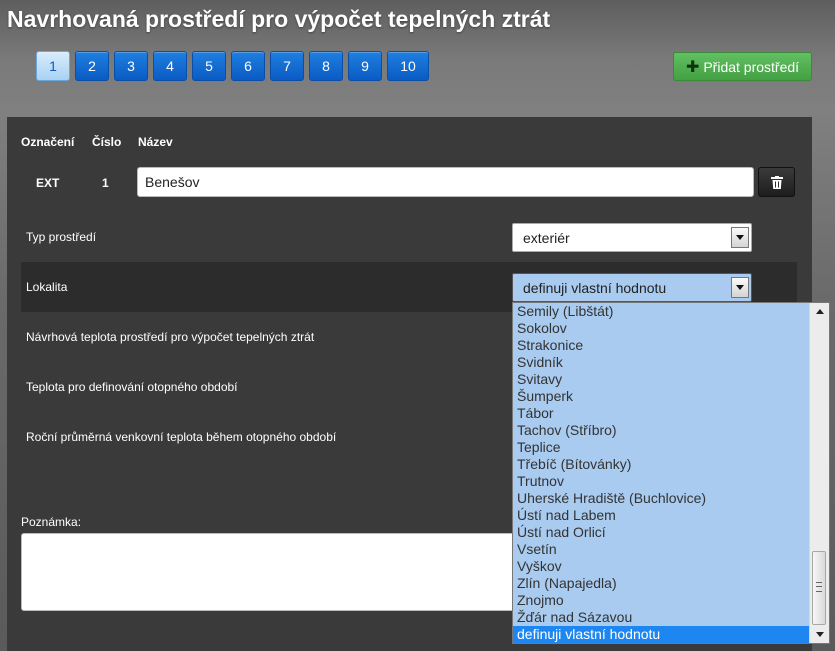  I want to click on trash-icon, so click(776, 182).